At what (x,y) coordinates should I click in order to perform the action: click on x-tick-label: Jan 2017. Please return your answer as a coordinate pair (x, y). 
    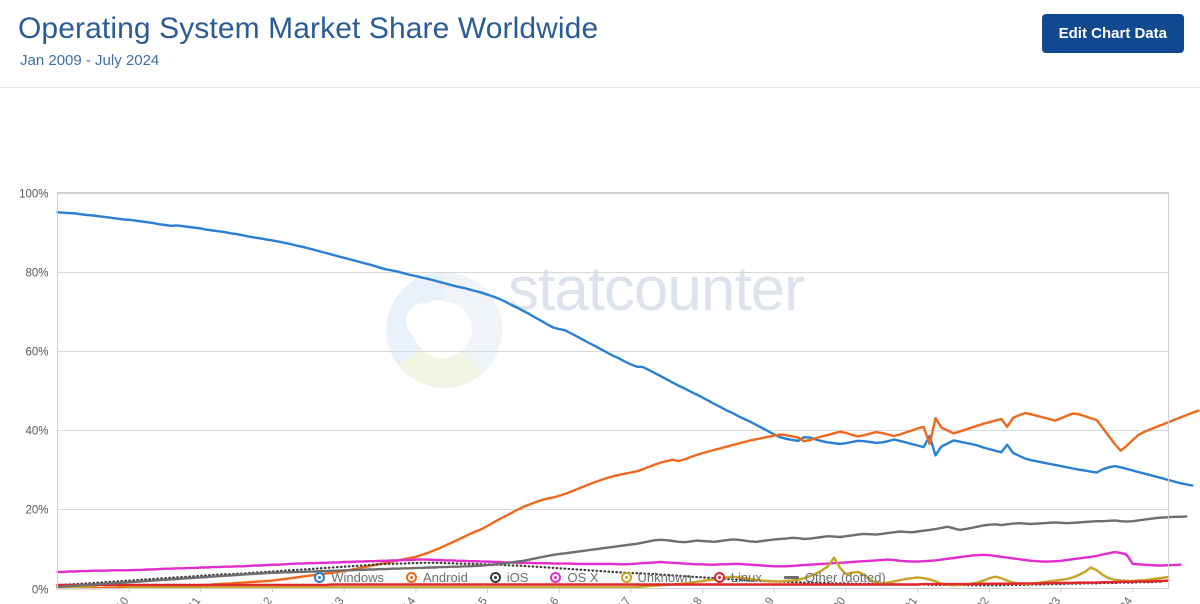
    Looking at the image, I should click on (614, 599).